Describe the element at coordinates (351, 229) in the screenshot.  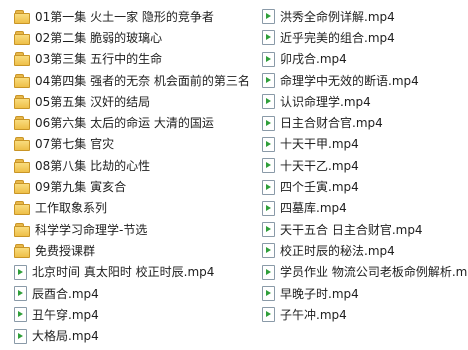
I see `item-name: 天干五合 日主合财官.mp4` at that location.